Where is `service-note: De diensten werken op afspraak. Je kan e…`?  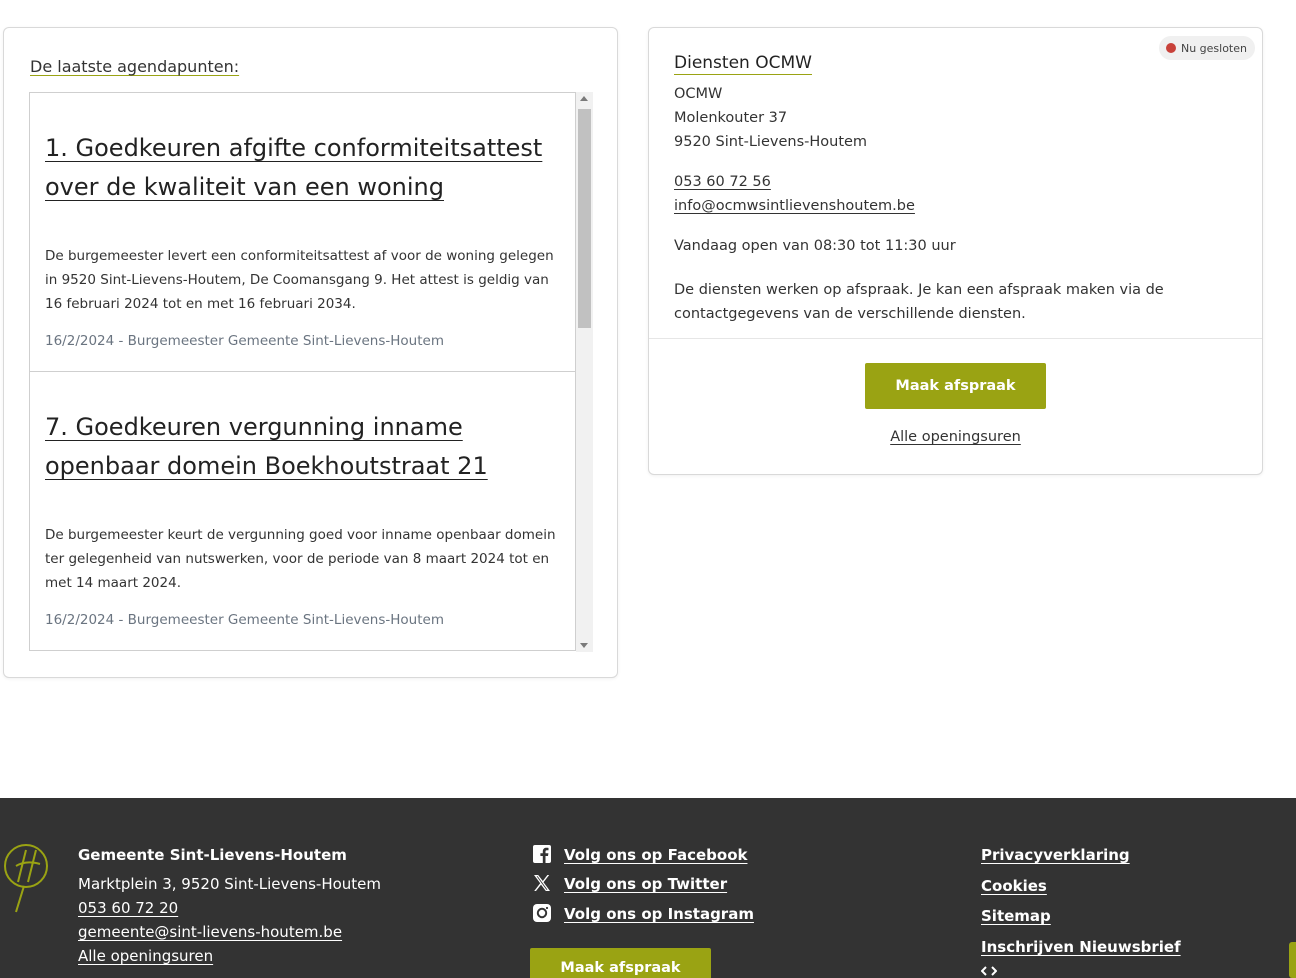 service-note: De diensten werken op afspraak. Je kan e… is located at coordinates (919, 302).